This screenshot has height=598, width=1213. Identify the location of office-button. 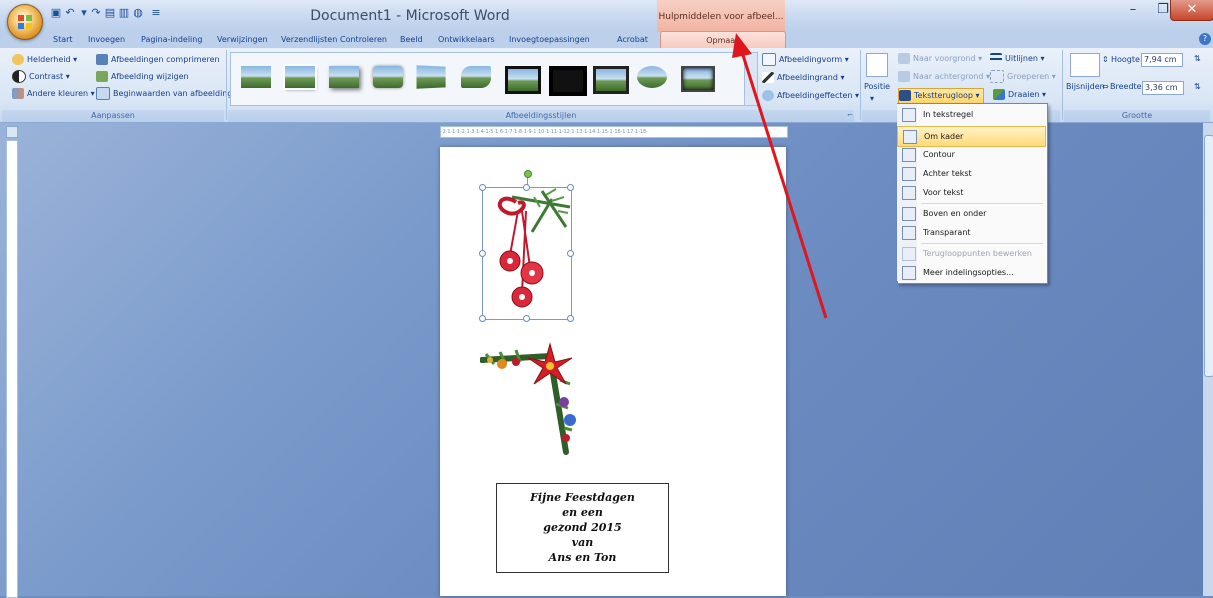
(25, 22).